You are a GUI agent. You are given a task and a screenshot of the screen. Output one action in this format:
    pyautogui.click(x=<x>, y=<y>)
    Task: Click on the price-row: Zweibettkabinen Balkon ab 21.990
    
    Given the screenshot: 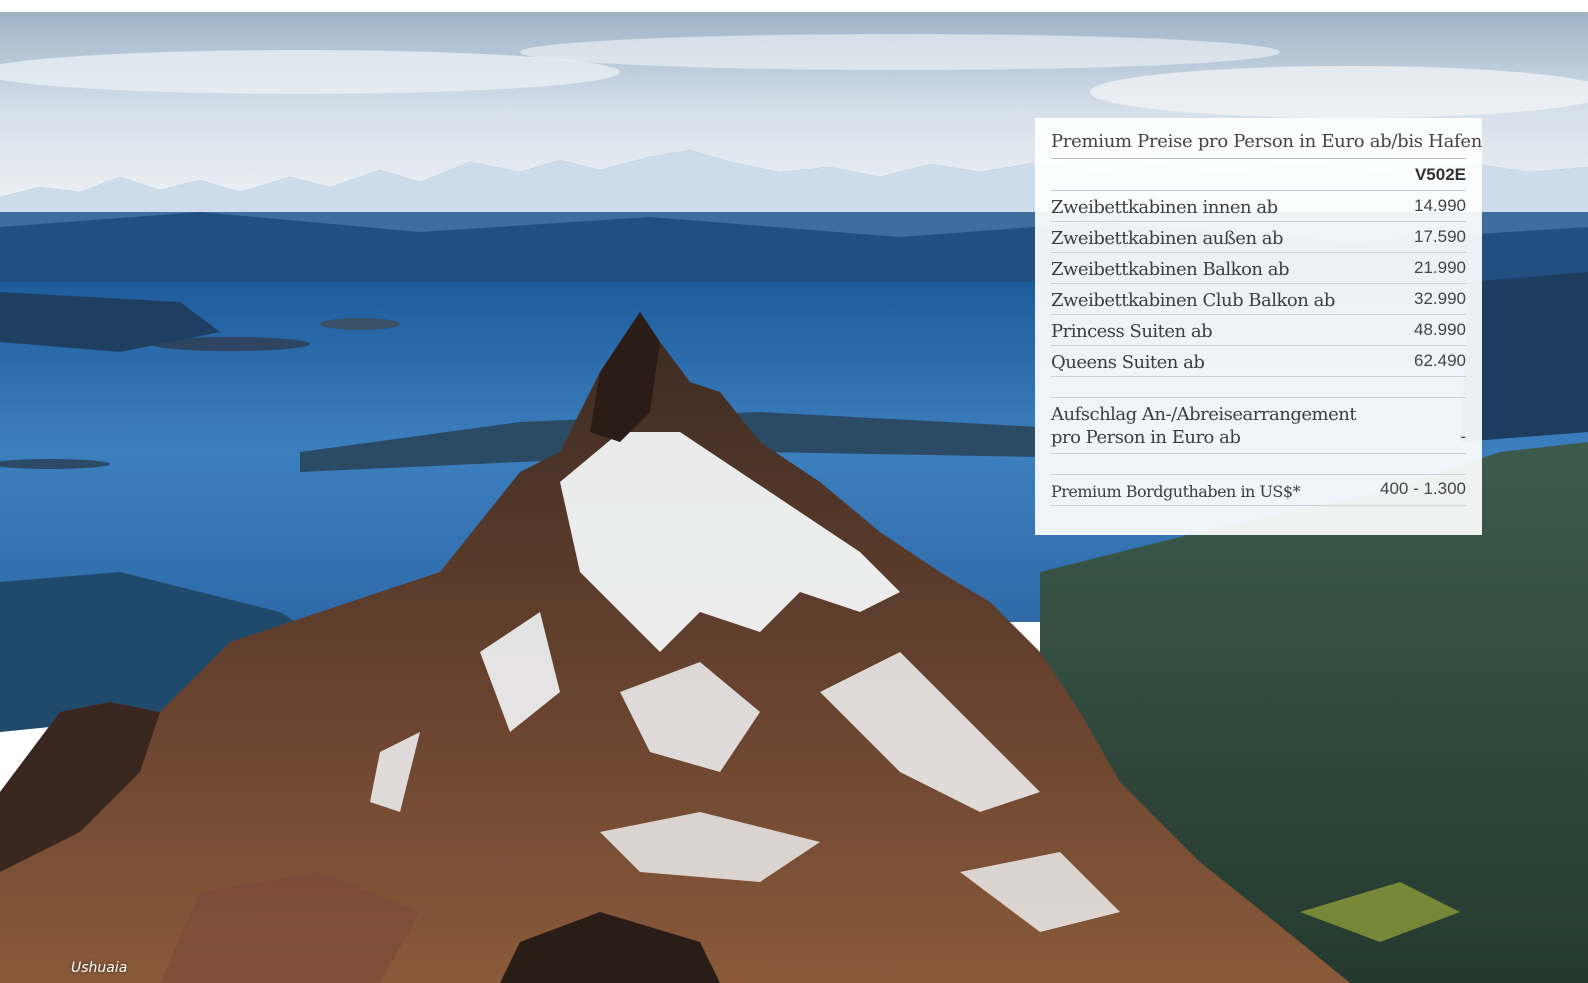 What is the action you would take?
    pyautogui.click(x=1258, y=268)
    